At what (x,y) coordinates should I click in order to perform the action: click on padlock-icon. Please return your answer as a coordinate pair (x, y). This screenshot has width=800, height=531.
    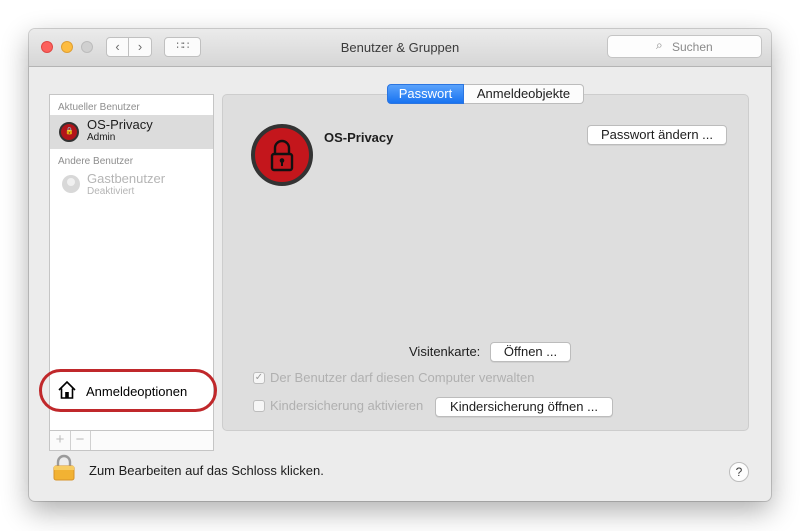
    Looking at the image, I should click on (282, 155).